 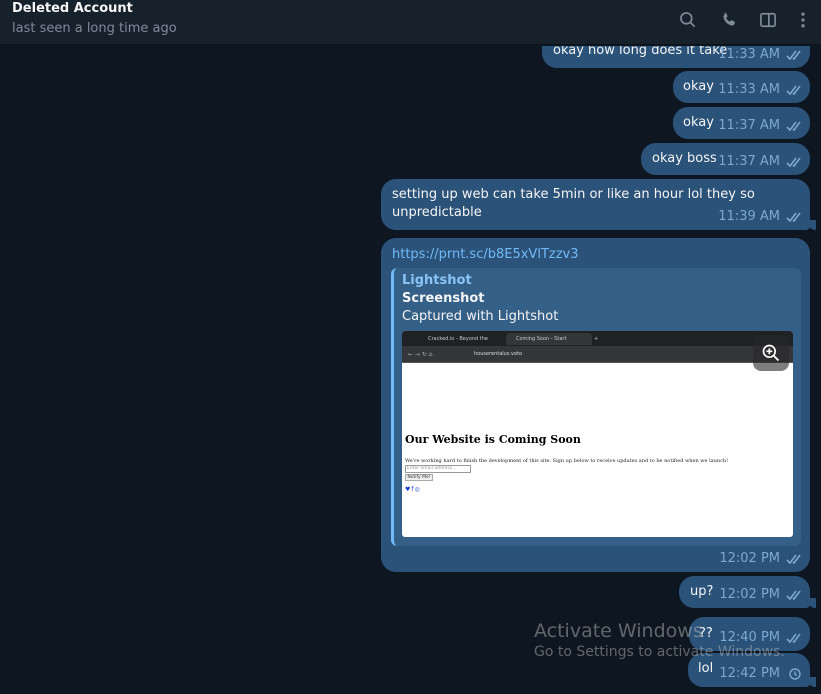 What do you see at coordinates (640, 52) in the screenshot?
I see `message-text: okay how long does it take` at bounding box center [640, 52].